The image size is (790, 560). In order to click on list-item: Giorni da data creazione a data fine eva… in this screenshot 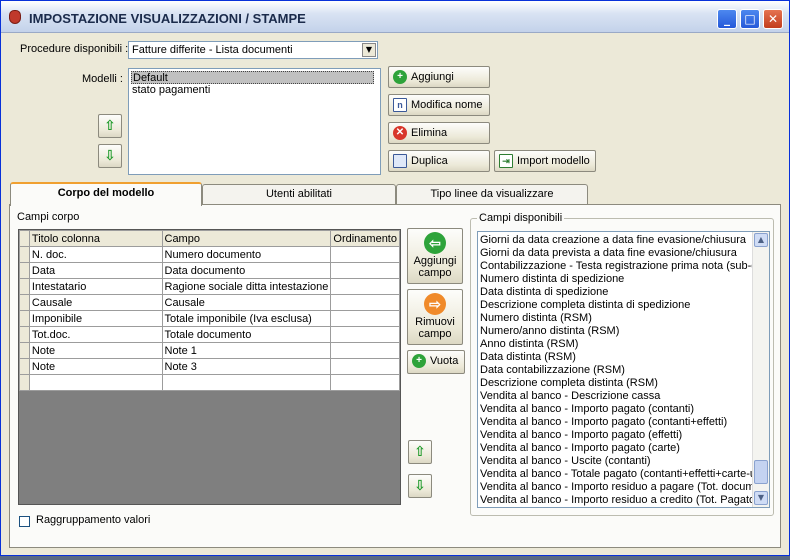, I will do `click(616, 240)`.